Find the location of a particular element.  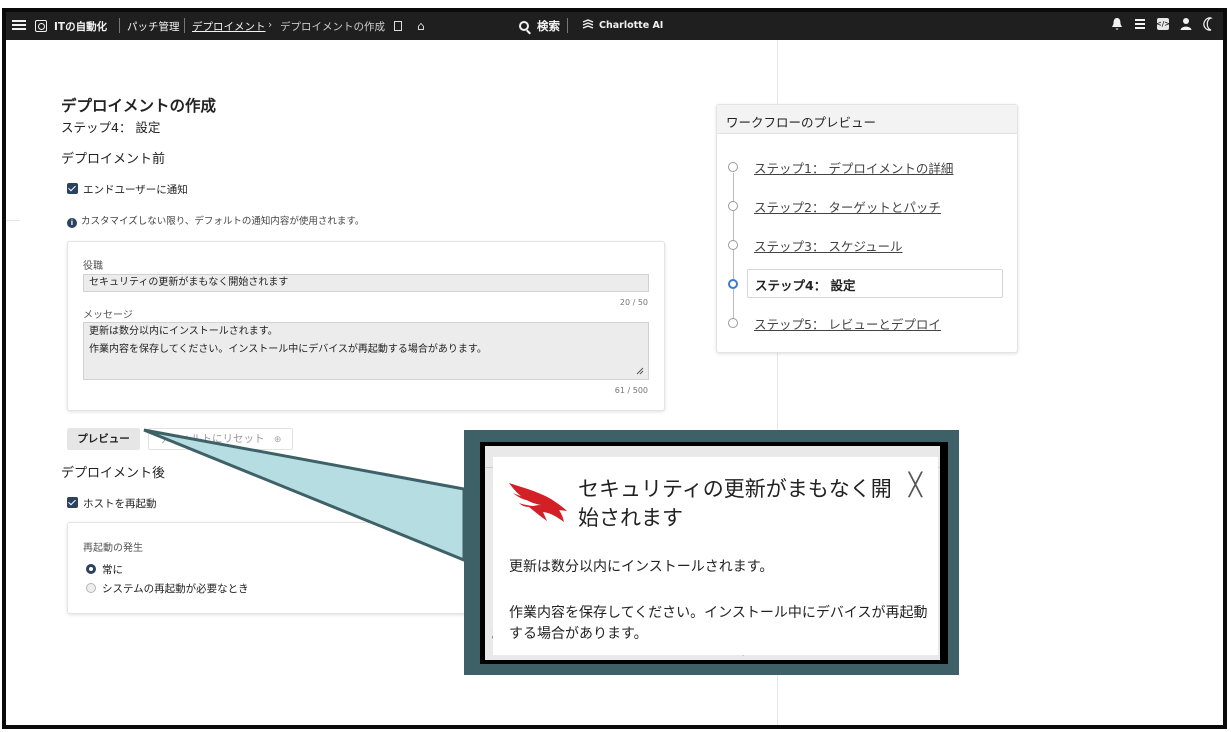

popup-body-line-1: 更新は数分以内にインストールされます。 is located at coordinates (641, 567).